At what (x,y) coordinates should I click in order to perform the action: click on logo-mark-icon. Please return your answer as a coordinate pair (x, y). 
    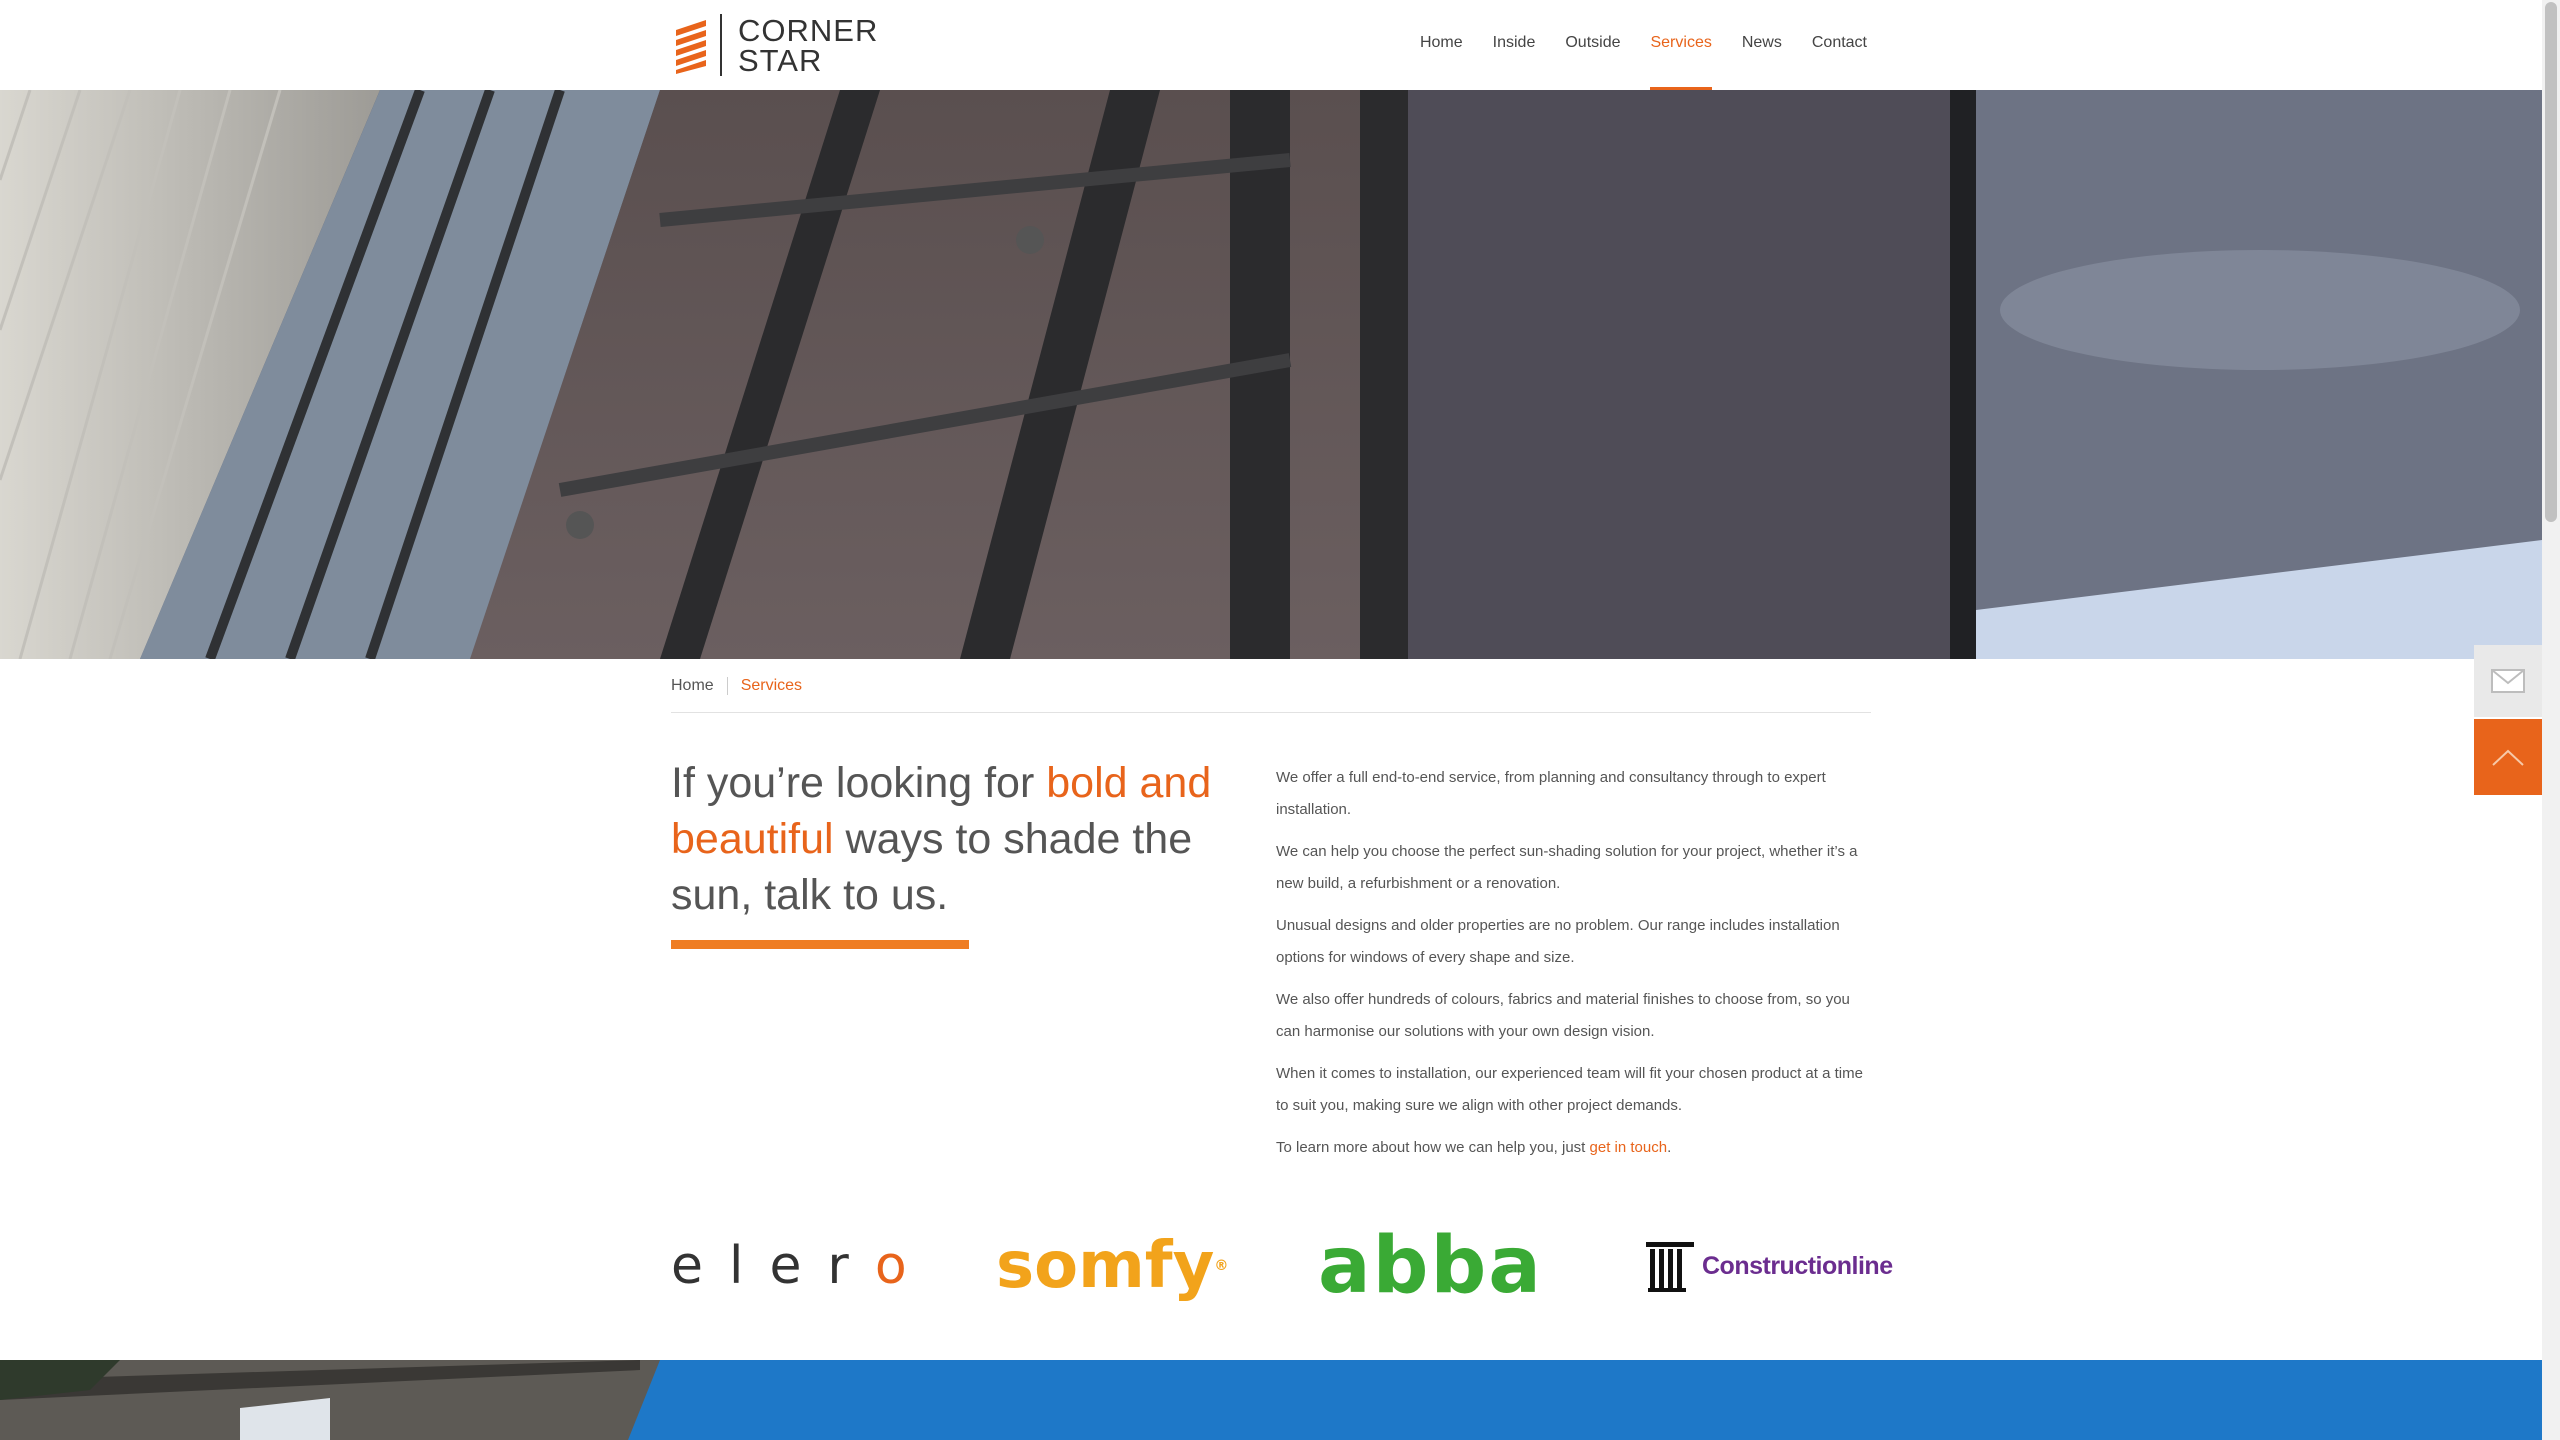
    Looking at the image, I should click on (699, 45).